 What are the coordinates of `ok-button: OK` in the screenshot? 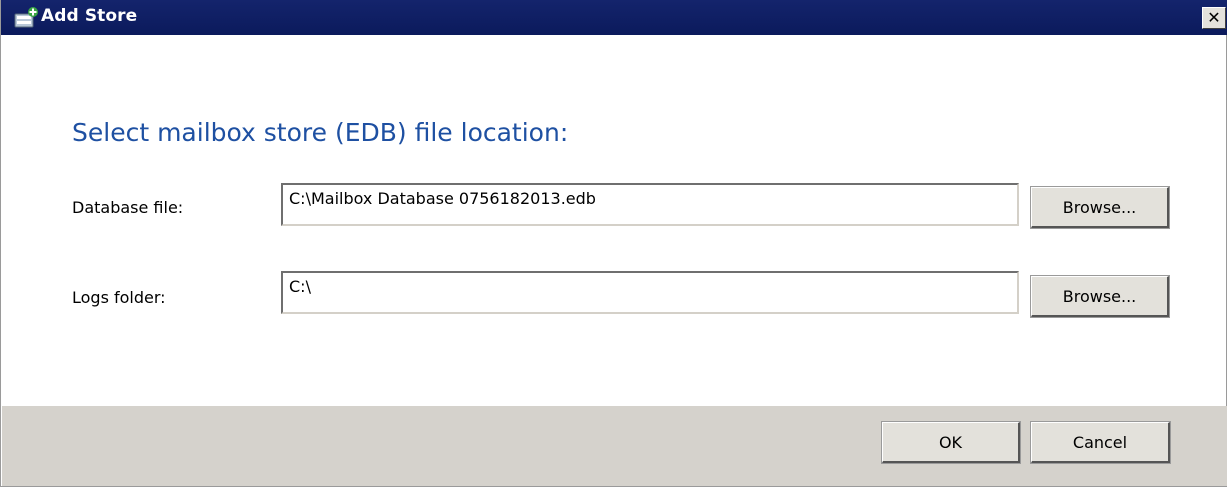 It's located at (951, 442).